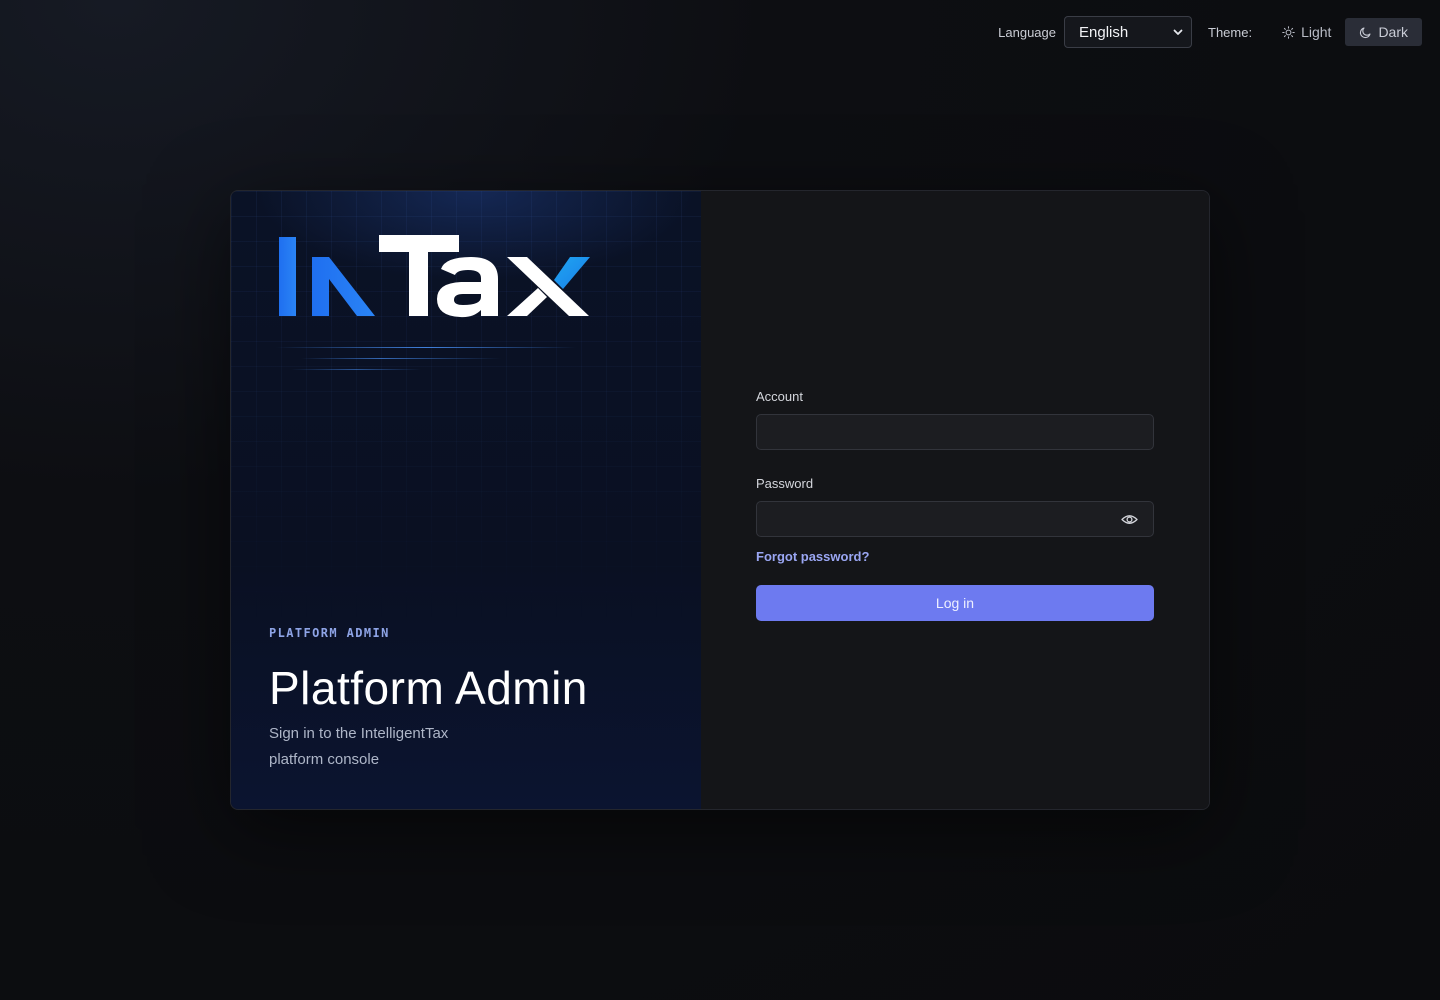 Image resolution: width=1440 pixels, height=1000 pixels. I want to click on top-toolbar: Language English Theme: Light Dark, so click(1210, 32).